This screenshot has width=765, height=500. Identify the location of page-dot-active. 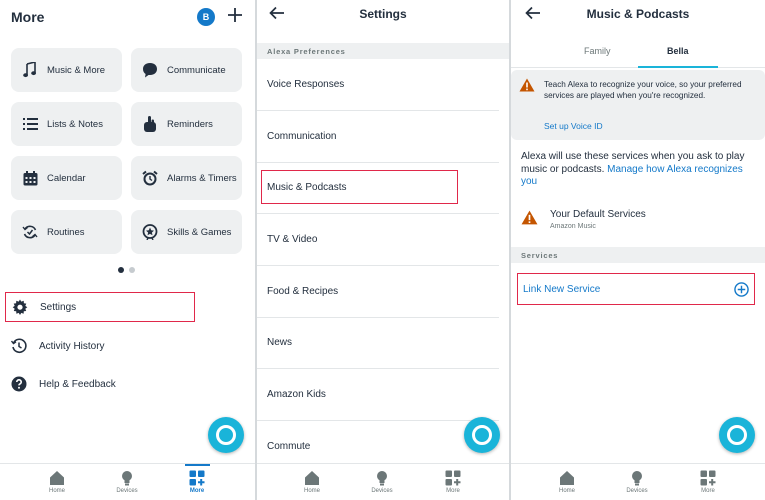
(121, 270).